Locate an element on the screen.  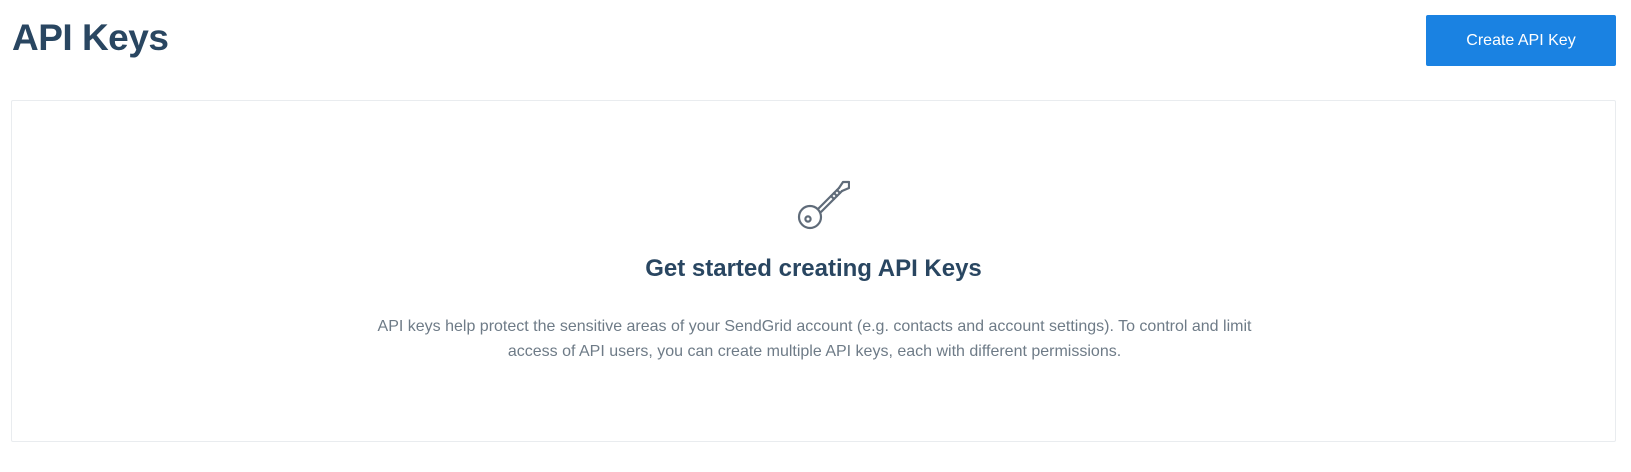
key-icon is located at coordinates (823, 205).